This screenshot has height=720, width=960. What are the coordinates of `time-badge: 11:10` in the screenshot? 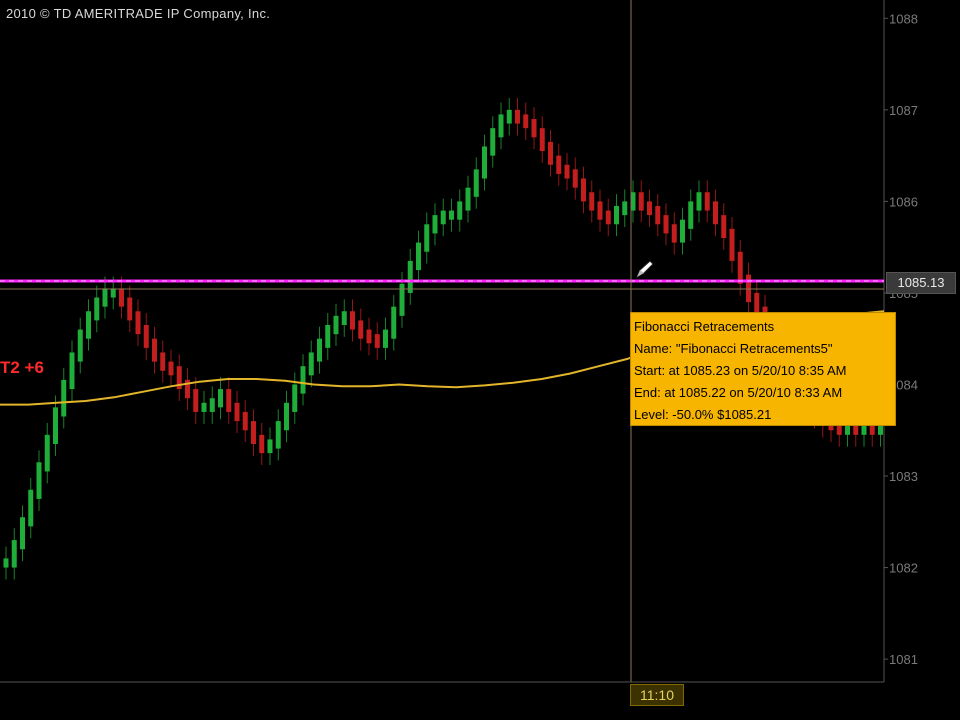 It's located at (657, 695).